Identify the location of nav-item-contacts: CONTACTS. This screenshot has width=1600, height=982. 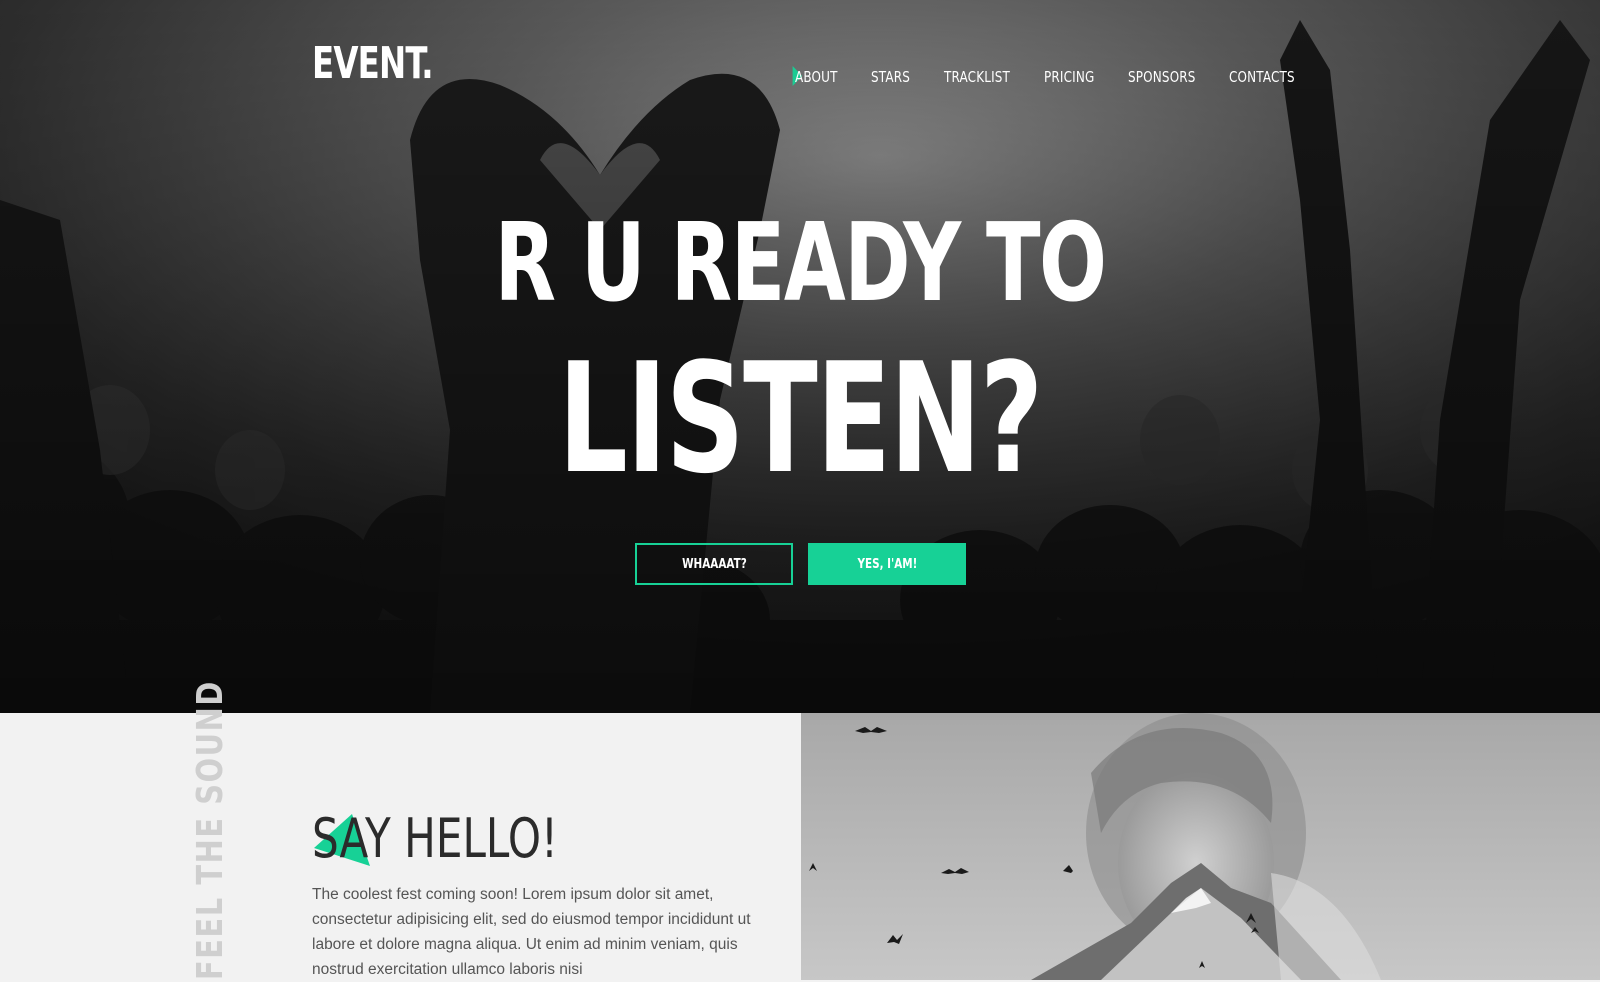
(1262, 77).